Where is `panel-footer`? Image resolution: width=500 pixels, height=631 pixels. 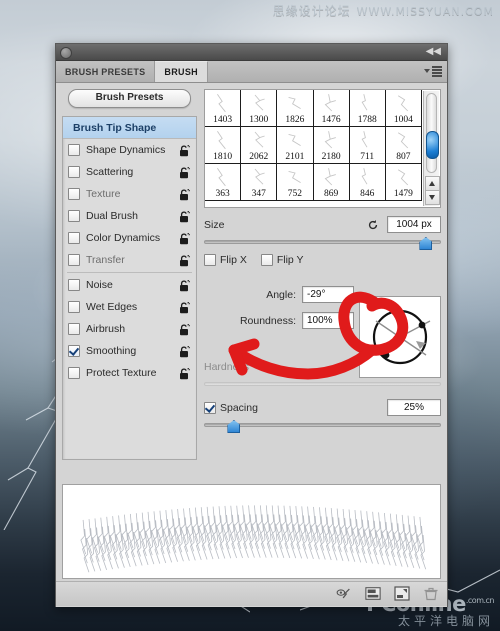
panel-footer is located at coordinates (251, 593).